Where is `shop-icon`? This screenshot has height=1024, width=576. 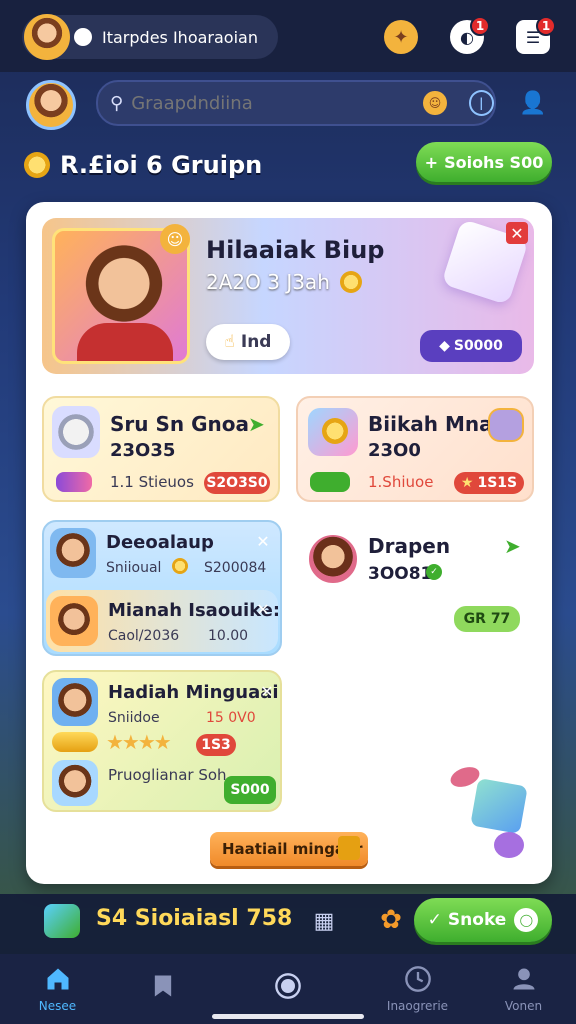 shop-icon is located at coordinates (62, 921).